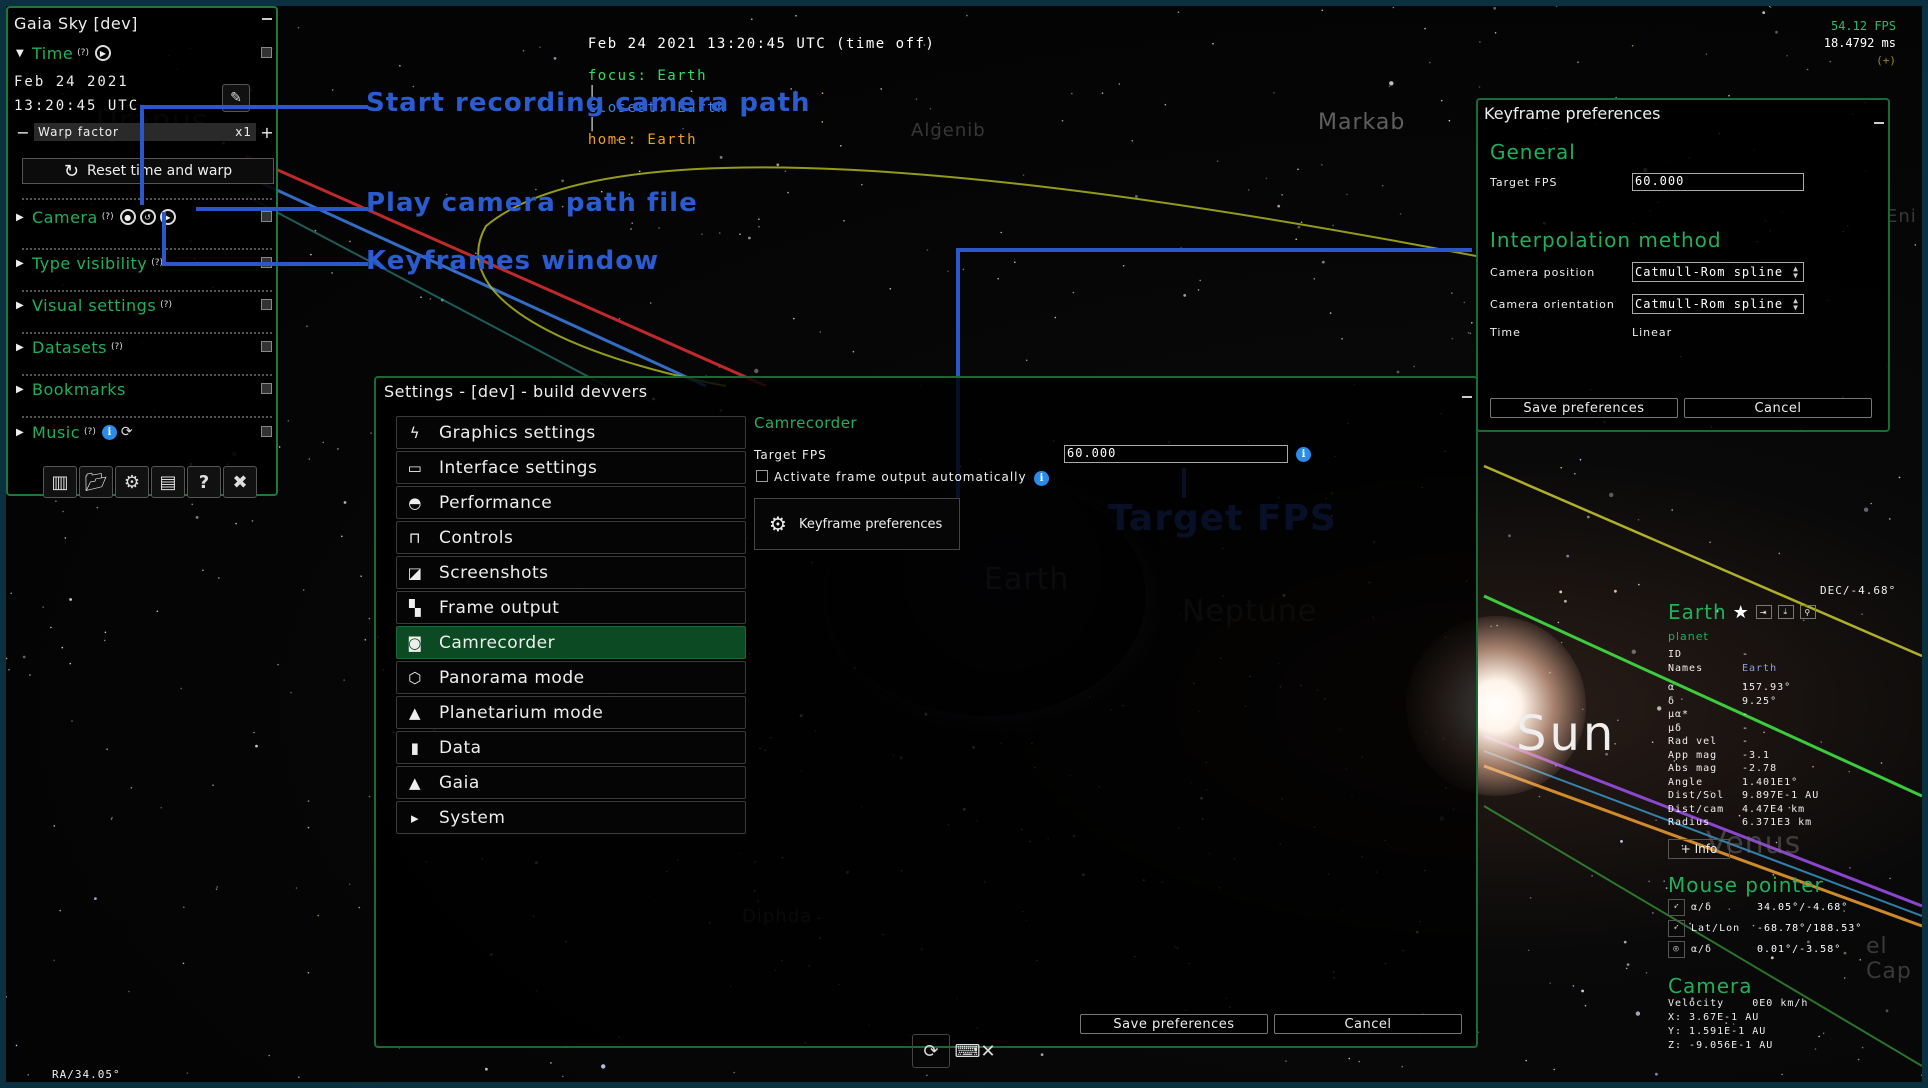  Describe the element at coordinates (1717, 1031) in the screenshot. I see `camera-row: Y: 1.591E-1 AU` at that location.